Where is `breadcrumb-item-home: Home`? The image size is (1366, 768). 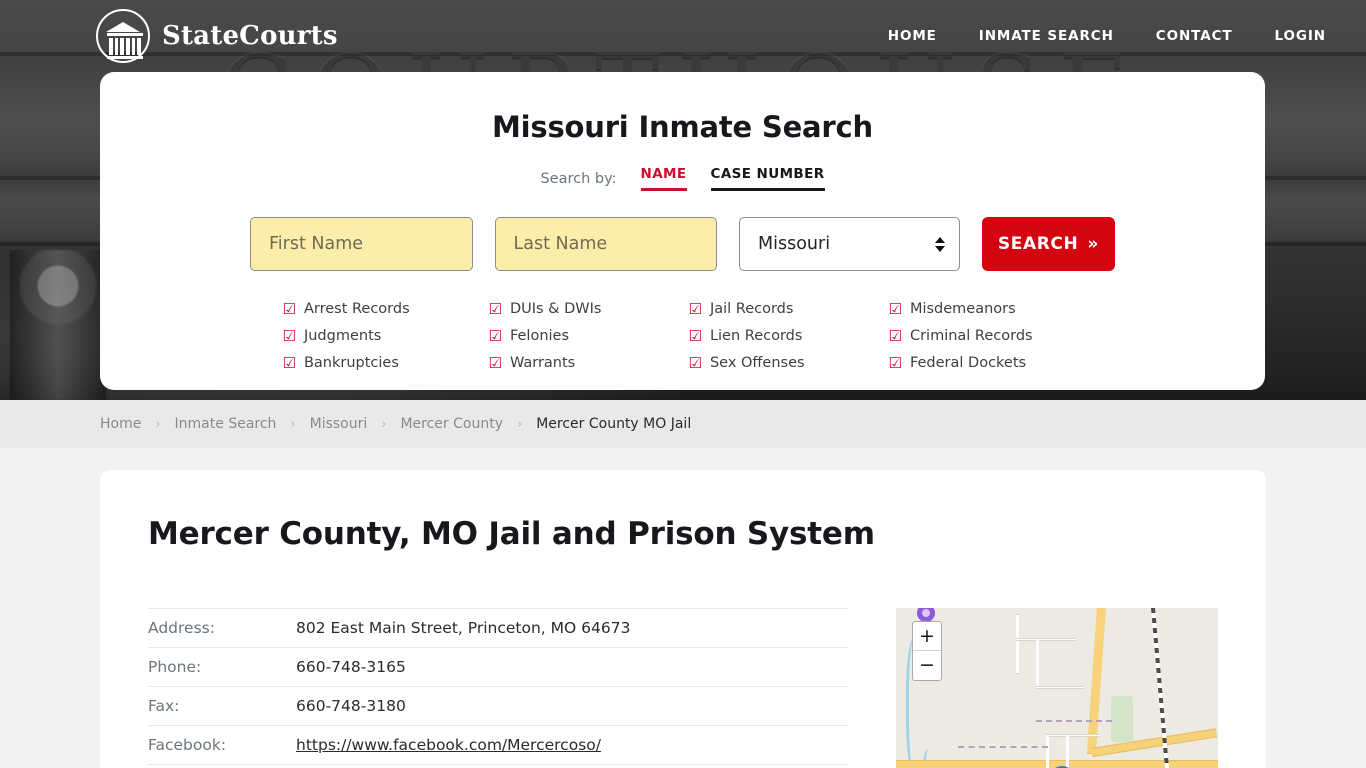 breadcrumb-item-home: Home is located at coordinates (120, 424).